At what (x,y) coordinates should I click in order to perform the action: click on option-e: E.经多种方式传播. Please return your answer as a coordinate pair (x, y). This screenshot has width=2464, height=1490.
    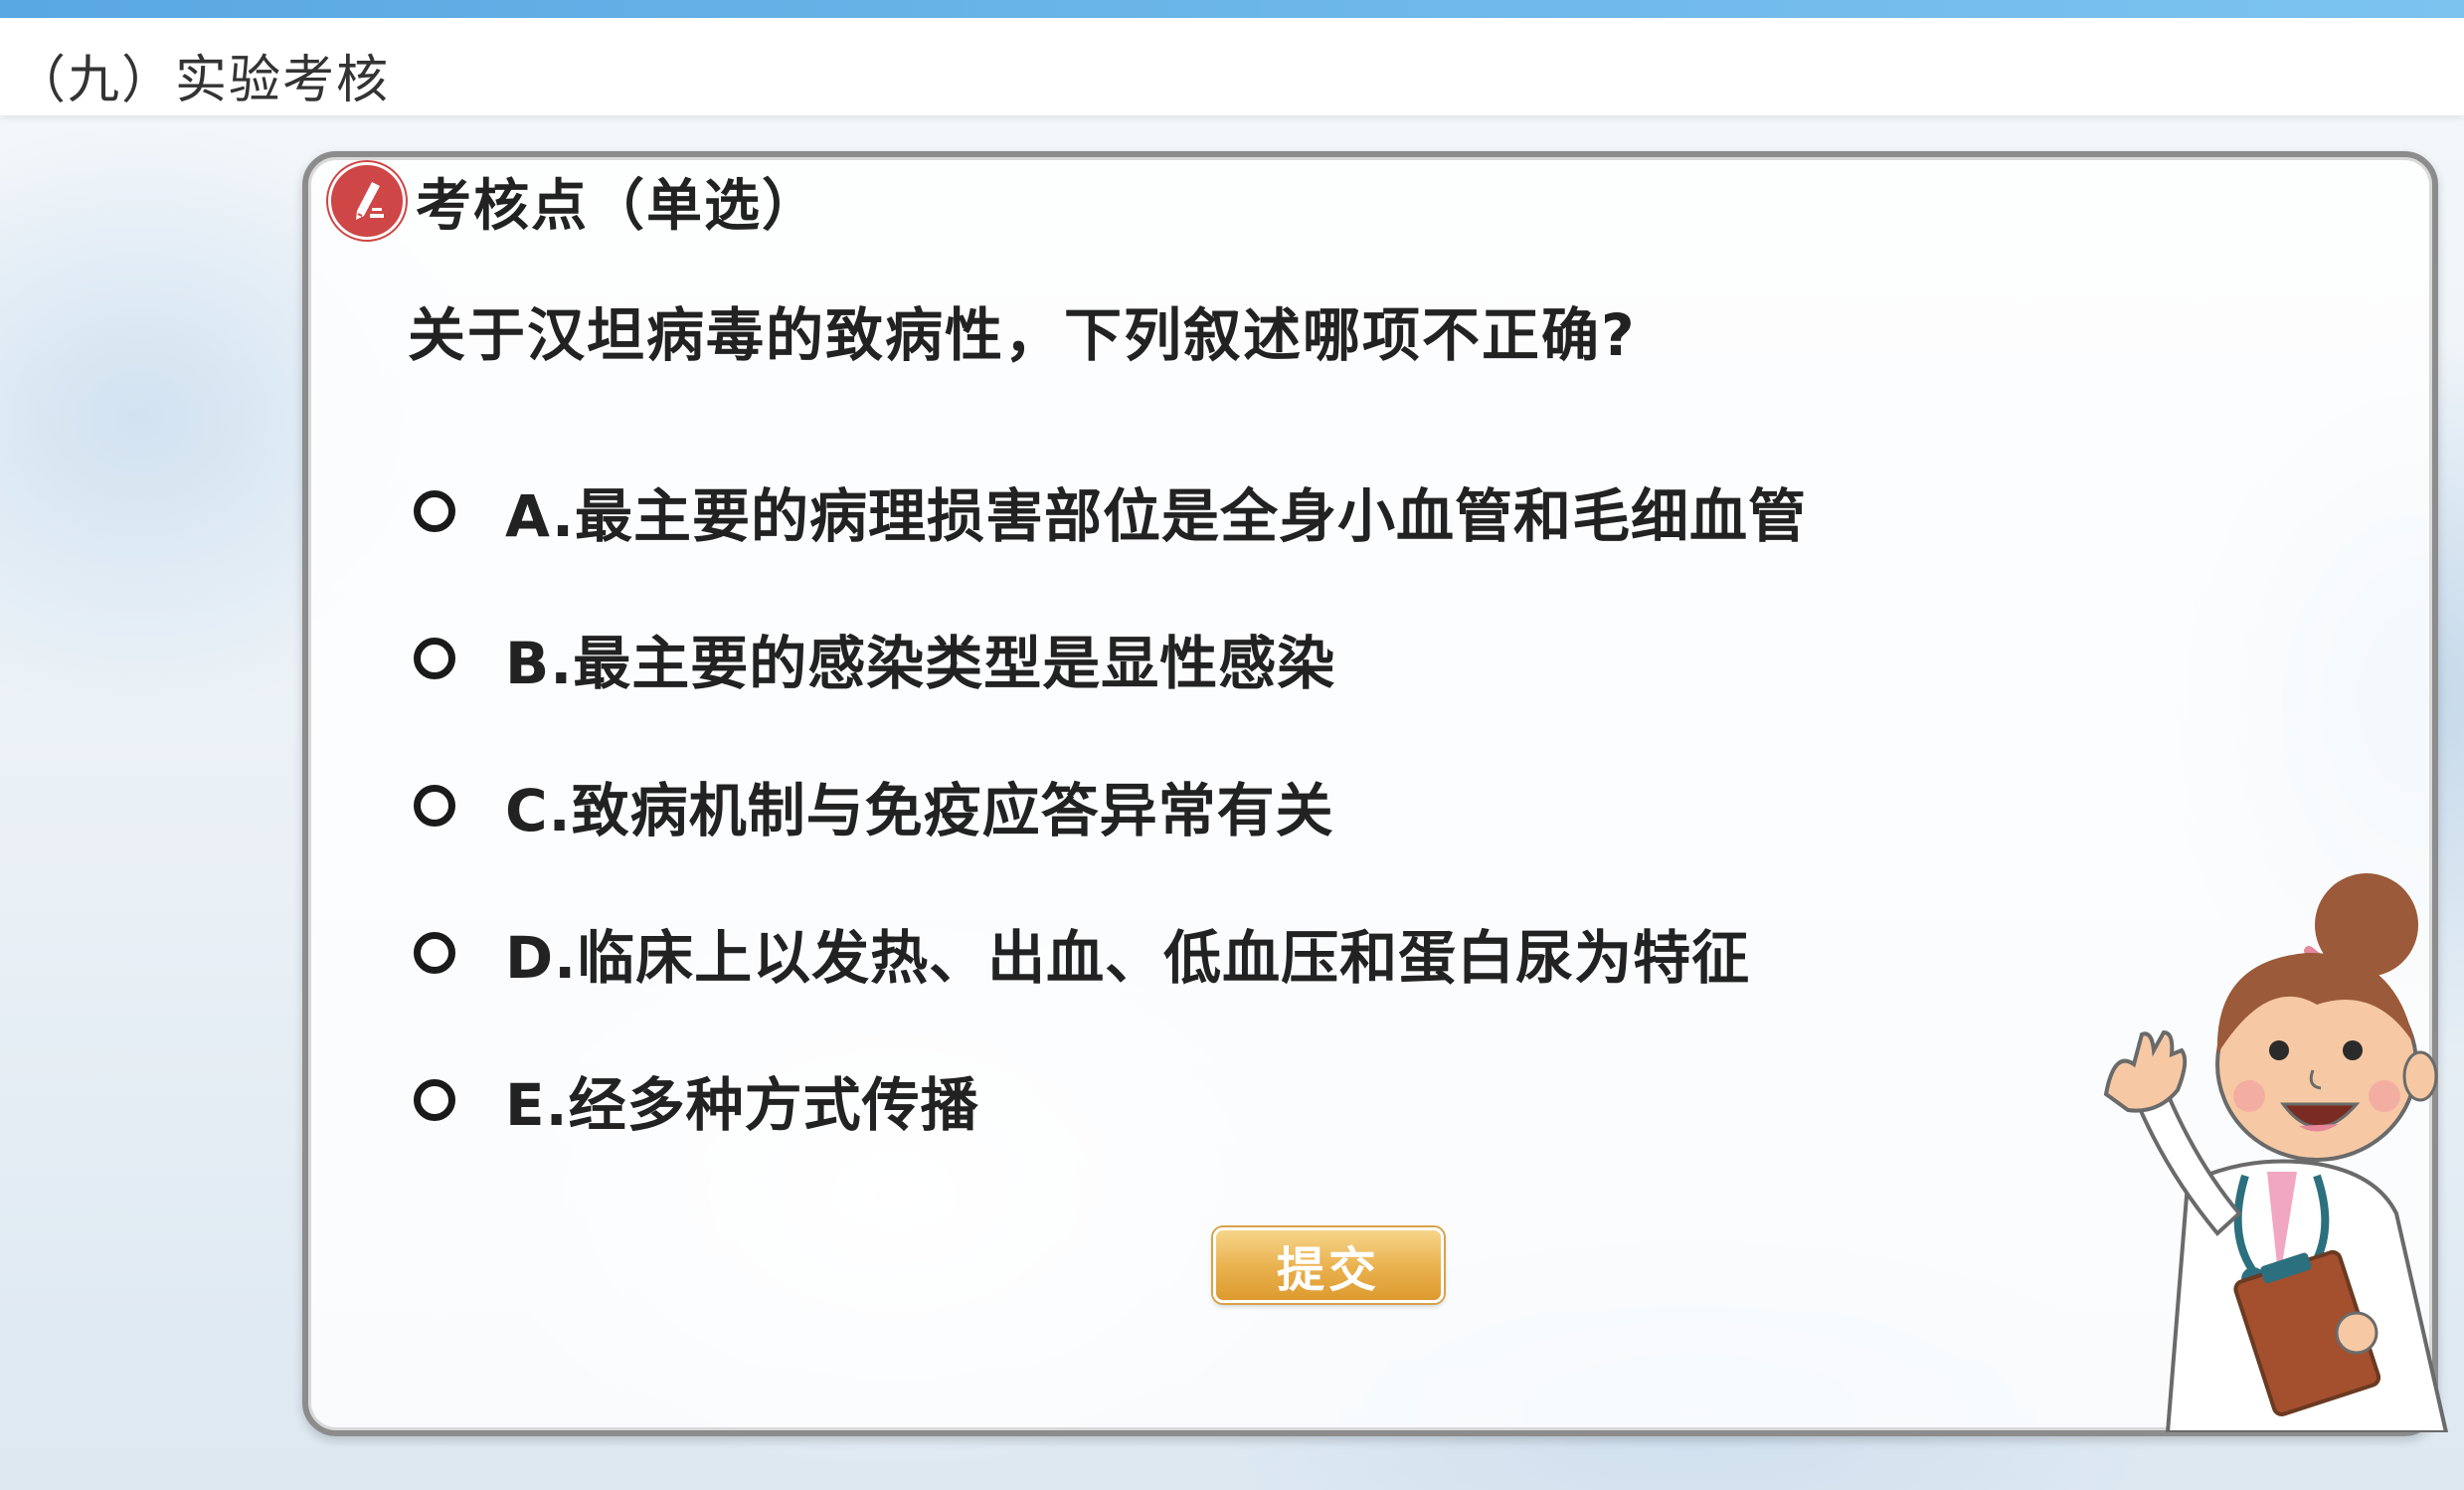
    Looking at the image, I should click on (1110, 1100).